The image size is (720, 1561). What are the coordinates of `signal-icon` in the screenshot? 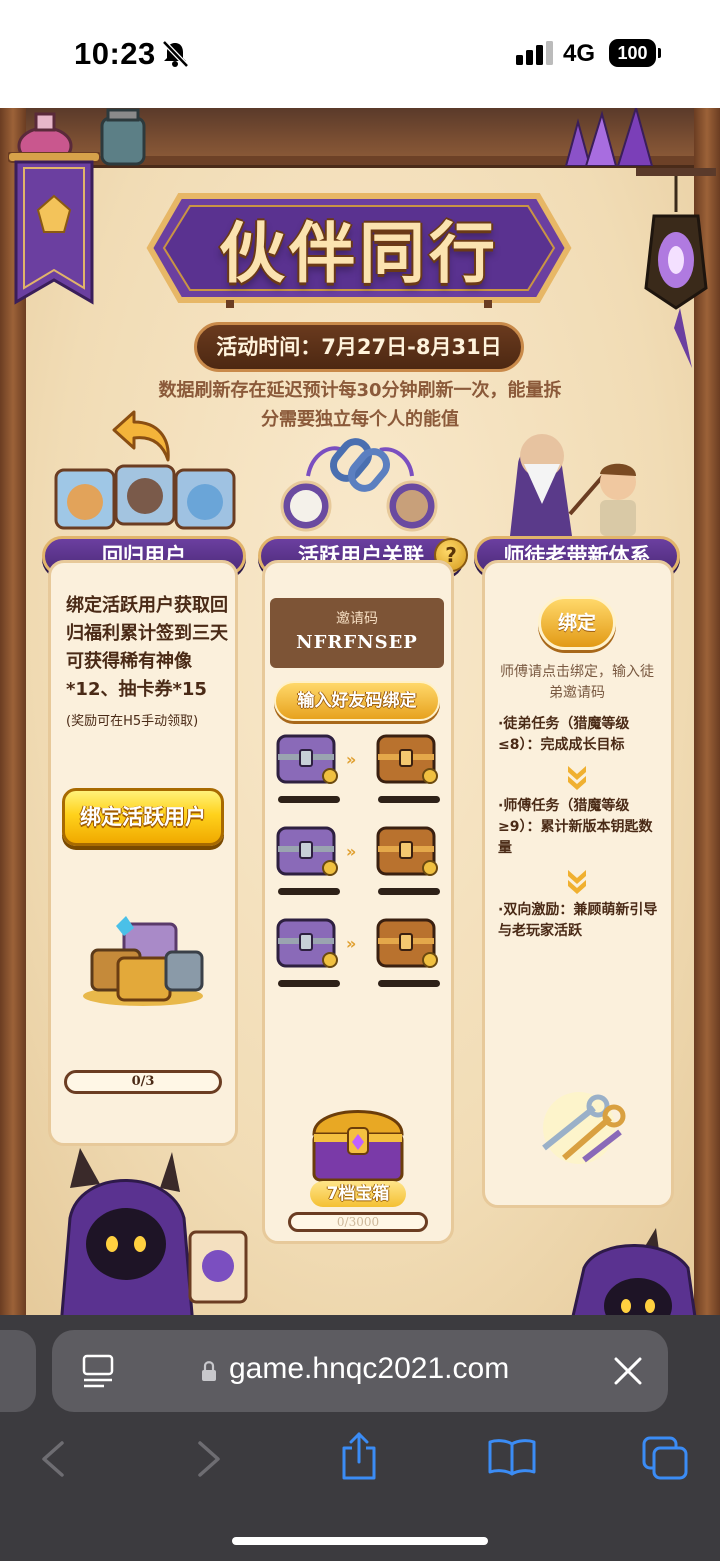 It's located at (534, 53).